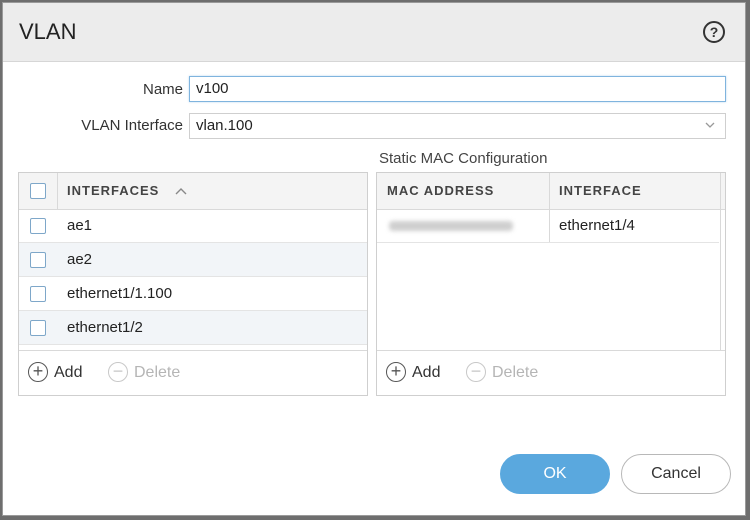 This screenshot has height=520, width=750. I want to click on interfaces-table-header: INTERFACES, so click(193, 191).